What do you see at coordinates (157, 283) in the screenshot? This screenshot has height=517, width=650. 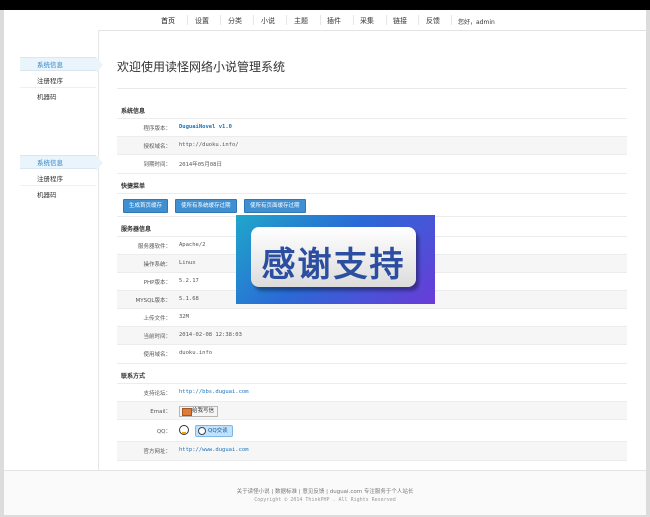 I see `row-label: PHP版本：` at bounding box center [157, 283].